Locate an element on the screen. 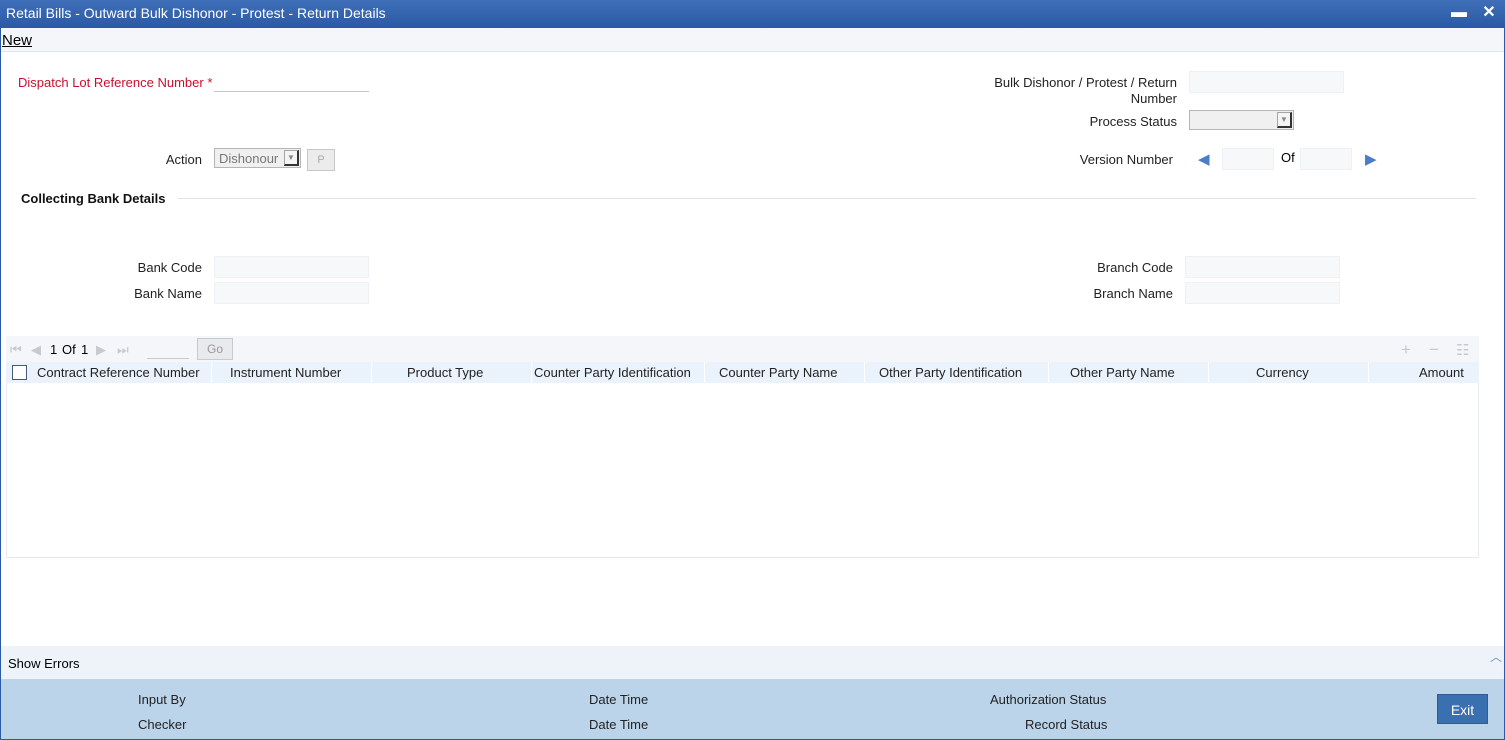 The image size is (1505, 740). collecting-bank-section-title: Collecting Bank Details is located at coordinates (93, 198).